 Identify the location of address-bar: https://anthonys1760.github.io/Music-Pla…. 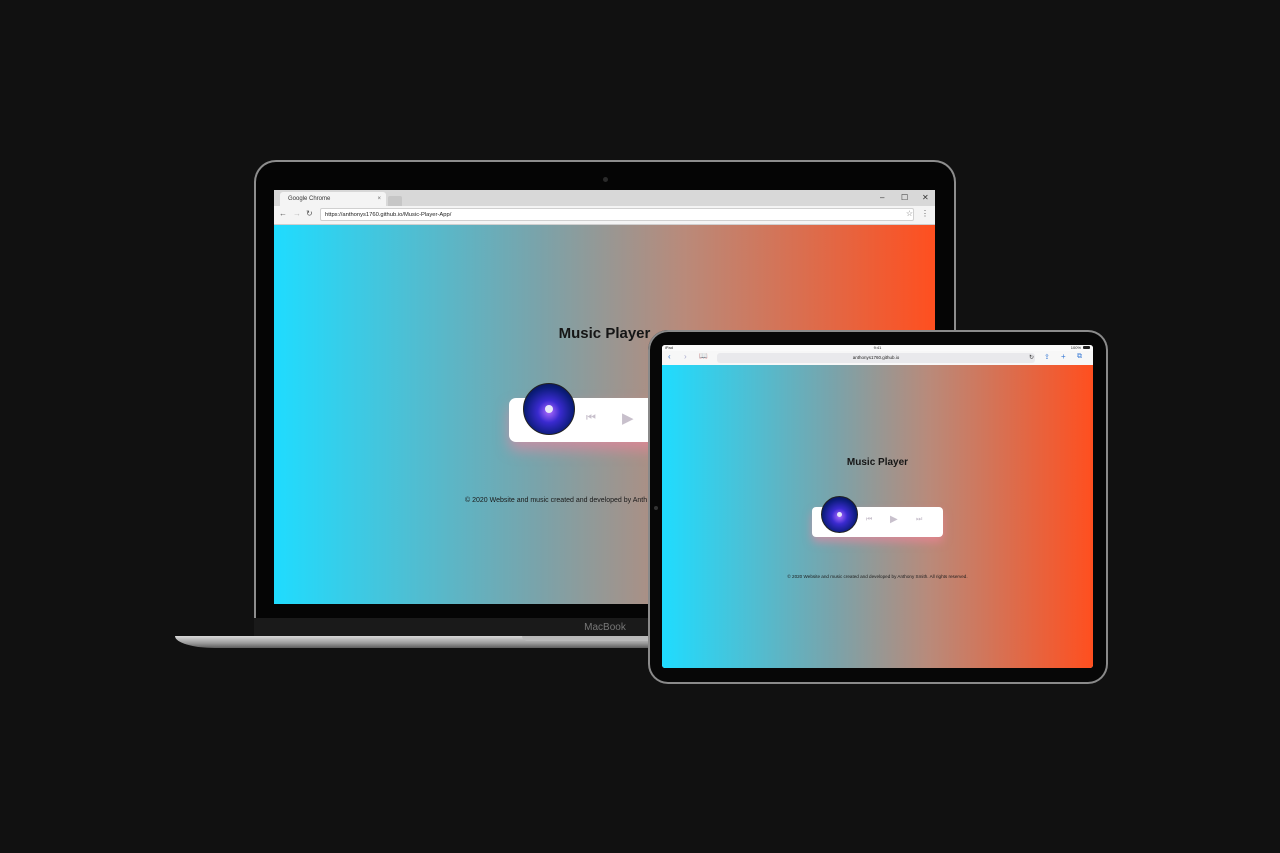
(617, 214).